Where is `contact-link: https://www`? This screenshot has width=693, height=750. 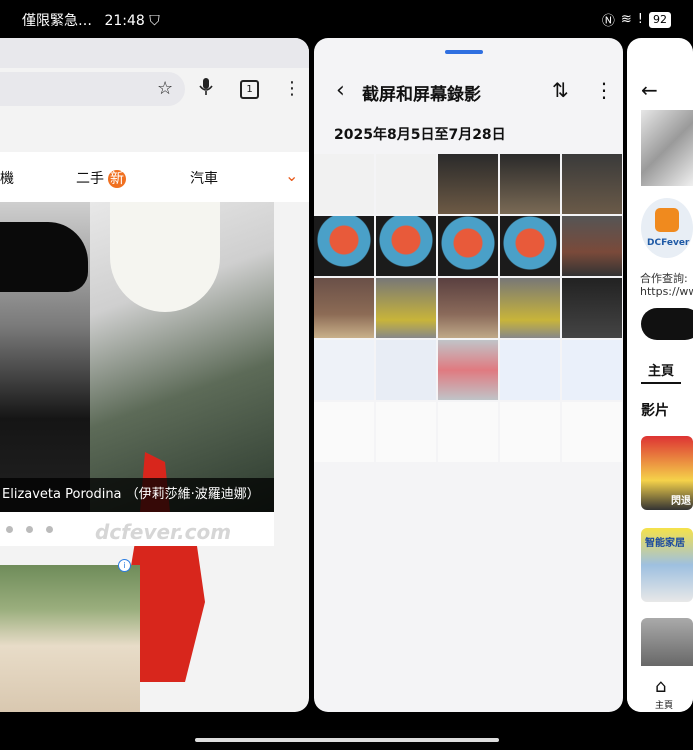 contact-link: https://www is located at coordinates (666, 291).